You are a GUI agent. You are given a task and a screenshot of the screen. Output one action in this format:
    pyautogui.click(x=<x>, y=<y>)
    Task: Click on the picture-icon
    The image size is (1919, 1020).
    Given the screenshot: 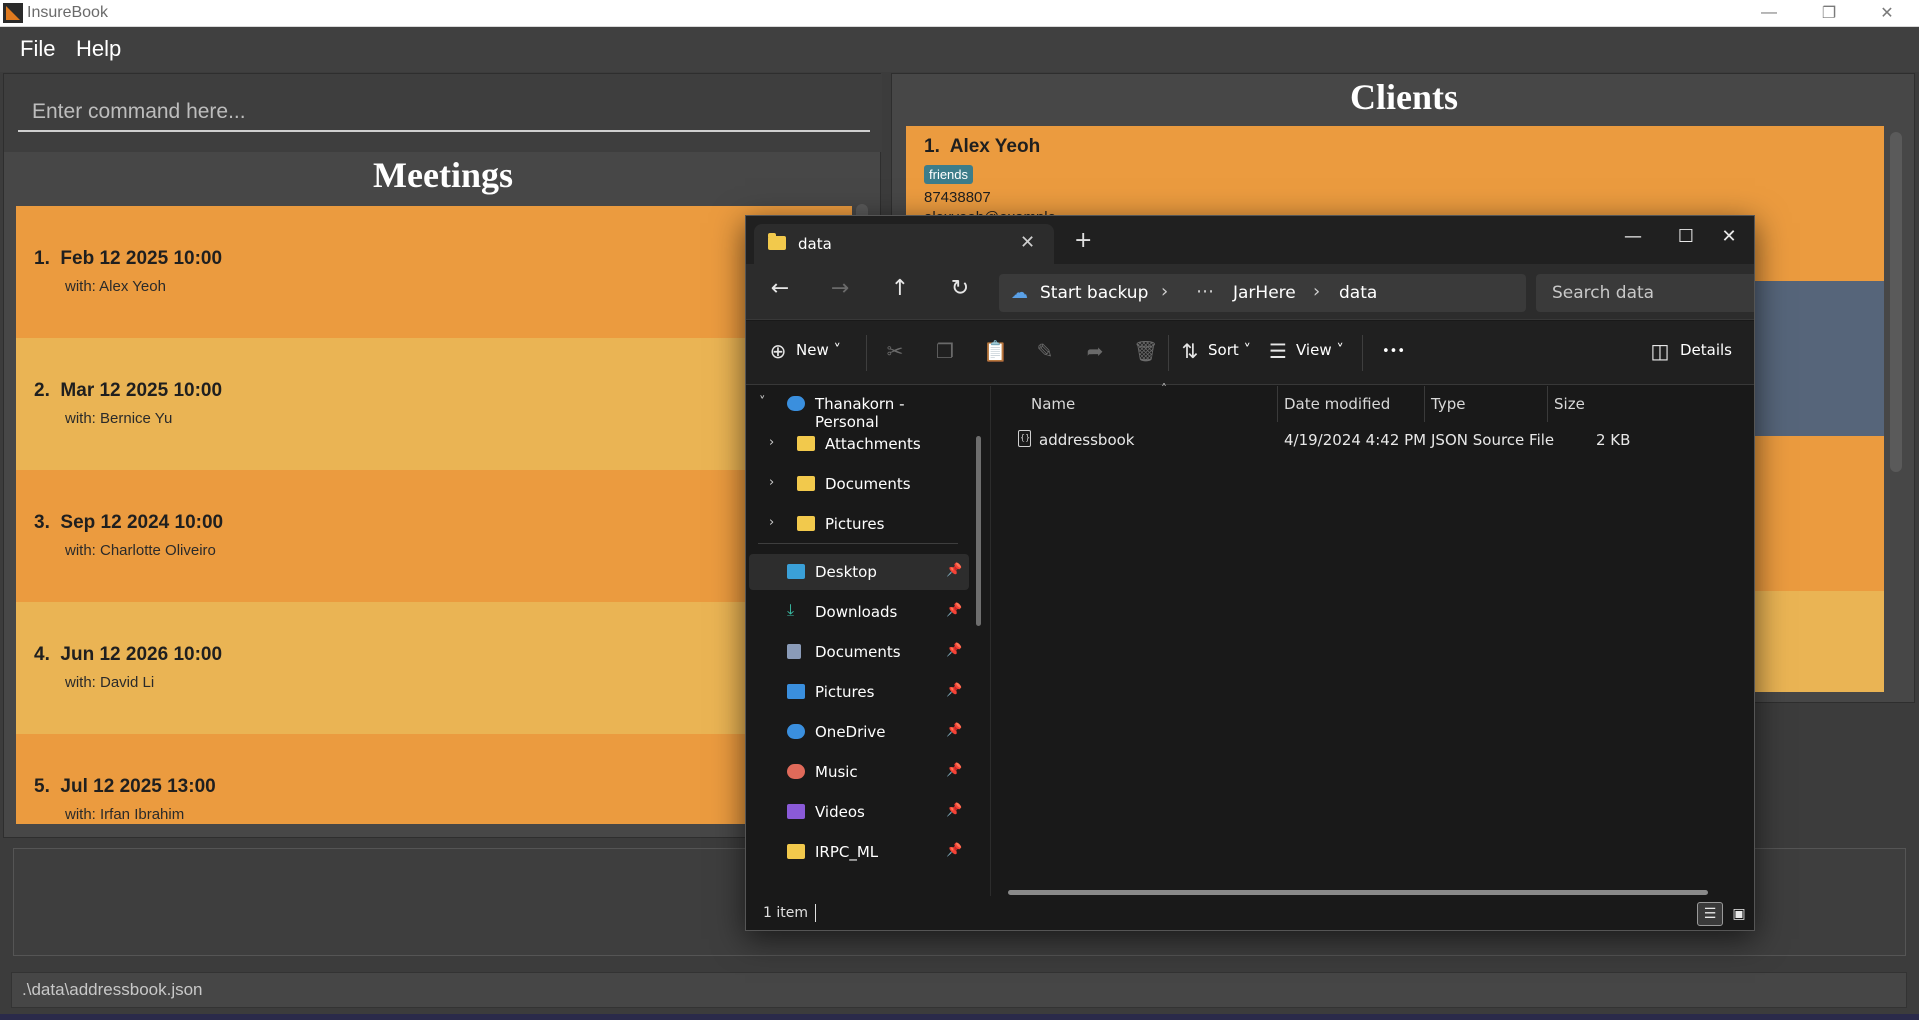 What is the action you would take?
    pyautogui.click(x=796, y=691)
    